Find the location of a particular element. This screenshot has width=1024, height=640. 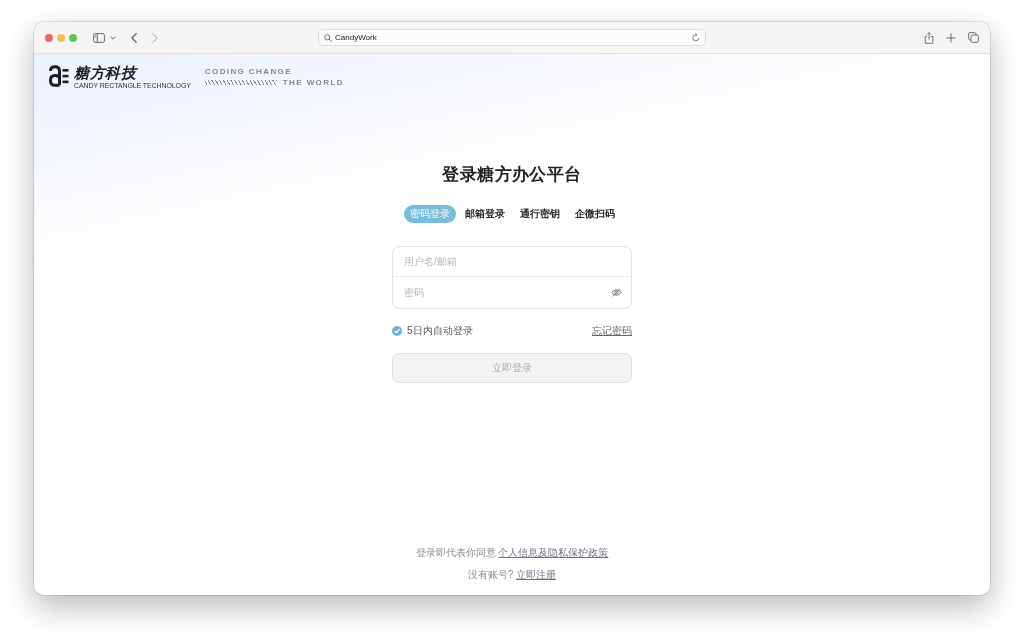

username-field: 用户名/邮箱 is located at coordinates (512, 261).